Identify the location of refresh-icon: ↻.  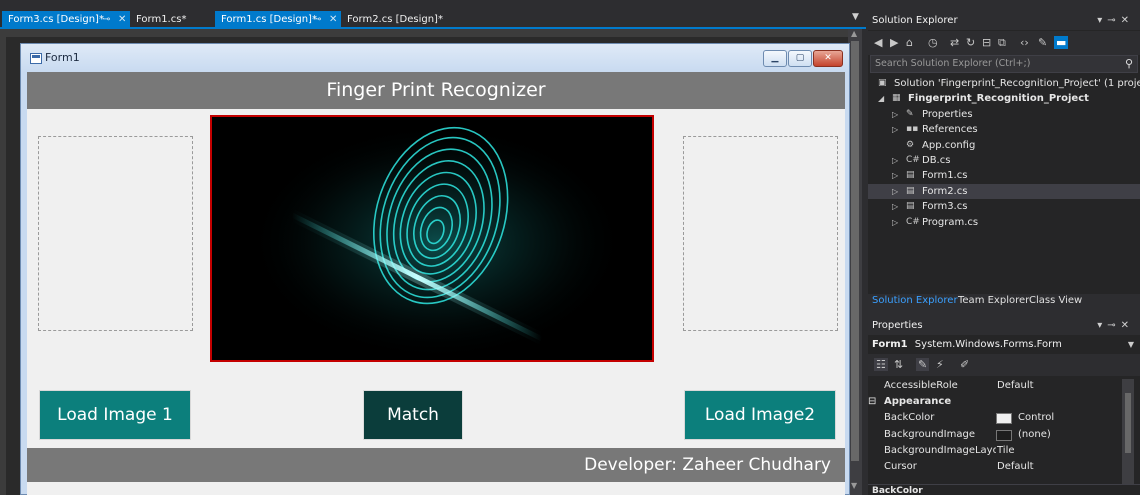
(970, 42).